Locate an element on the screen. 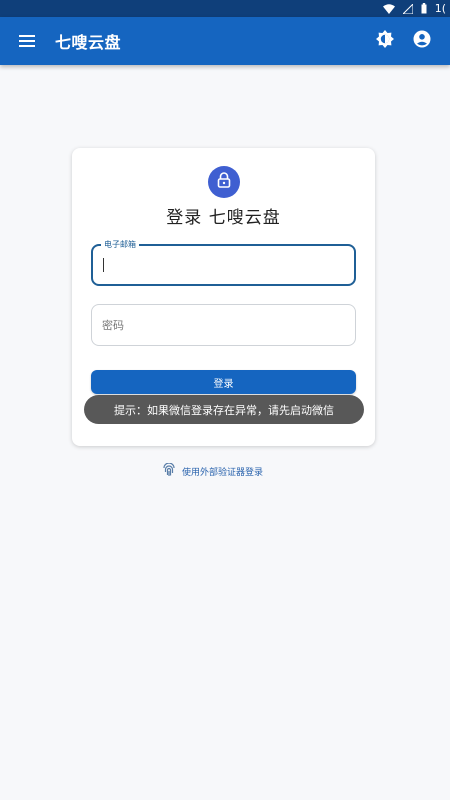 The height and width of the screenshot is (800, 450). lock-avatar is located at coordinates (224, 182).